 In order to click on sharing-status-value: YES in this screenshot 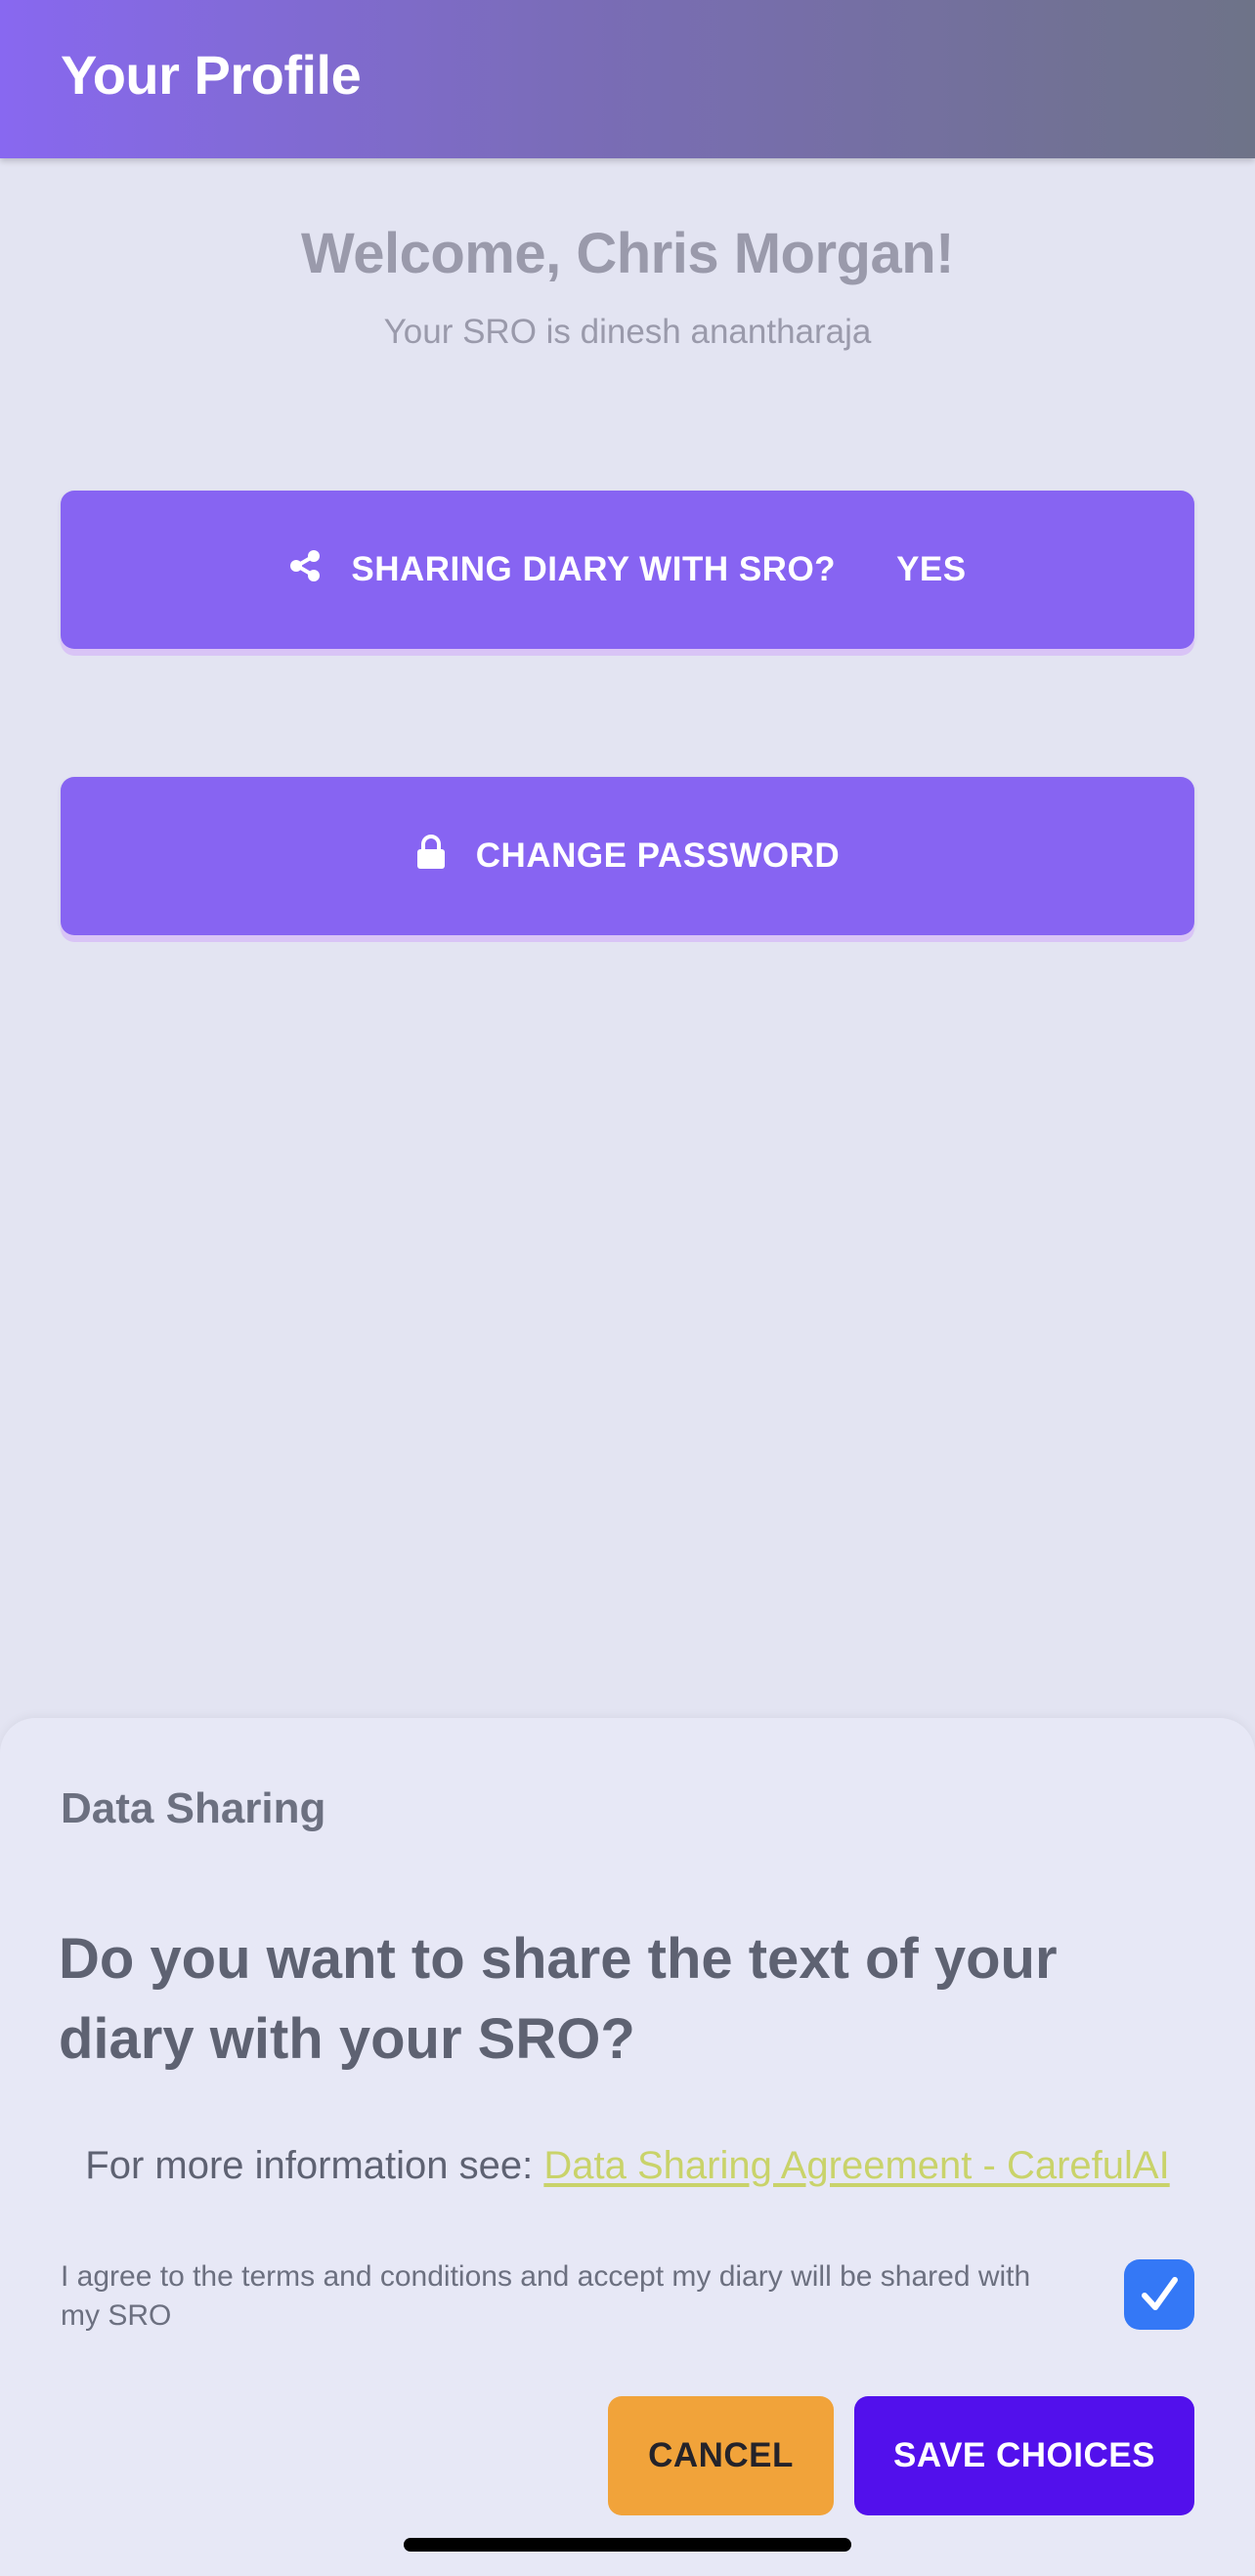, I will do `click(932, 569)`.